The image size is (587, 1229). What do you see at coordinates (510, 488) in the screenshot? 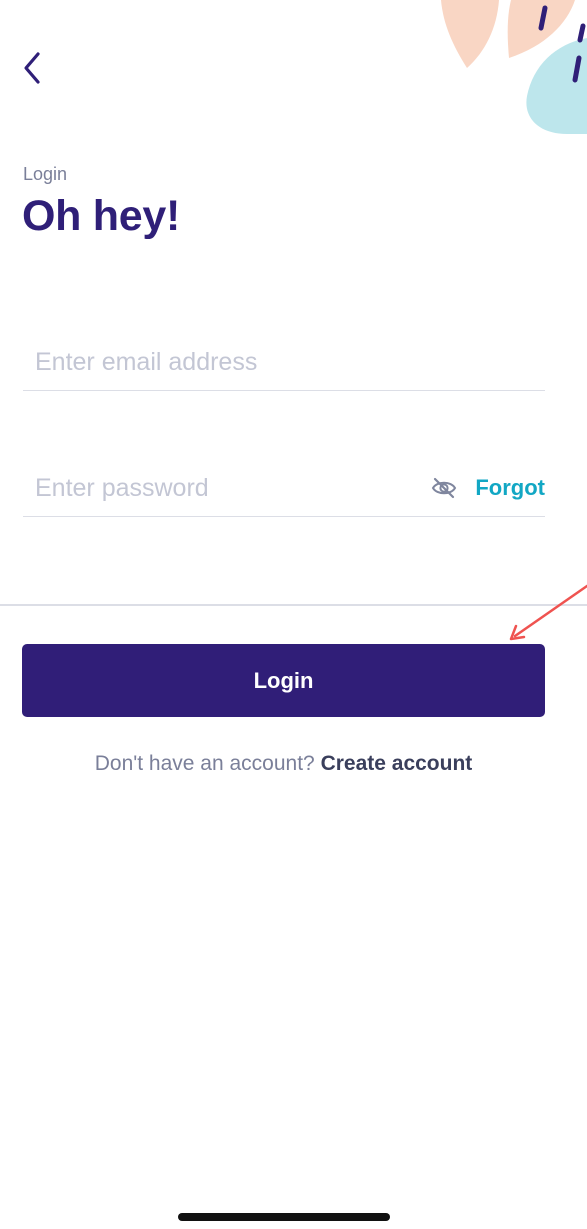
I see `forgot-password-link: Forgot` at bounding box center [510, 488].